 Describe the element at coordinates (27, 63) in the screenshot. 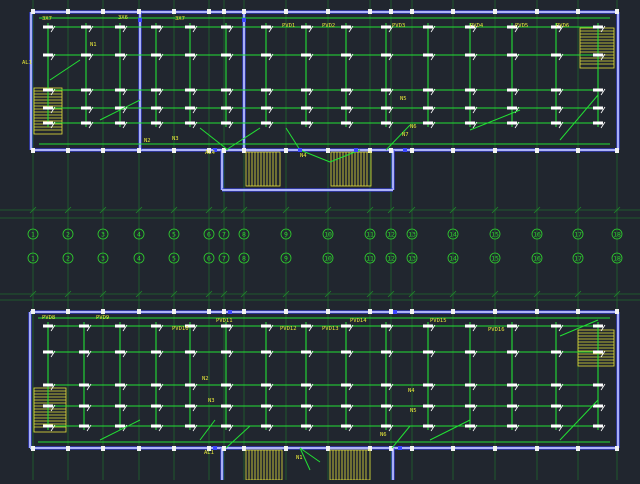

I see `circuit-label: AL1` at that location.